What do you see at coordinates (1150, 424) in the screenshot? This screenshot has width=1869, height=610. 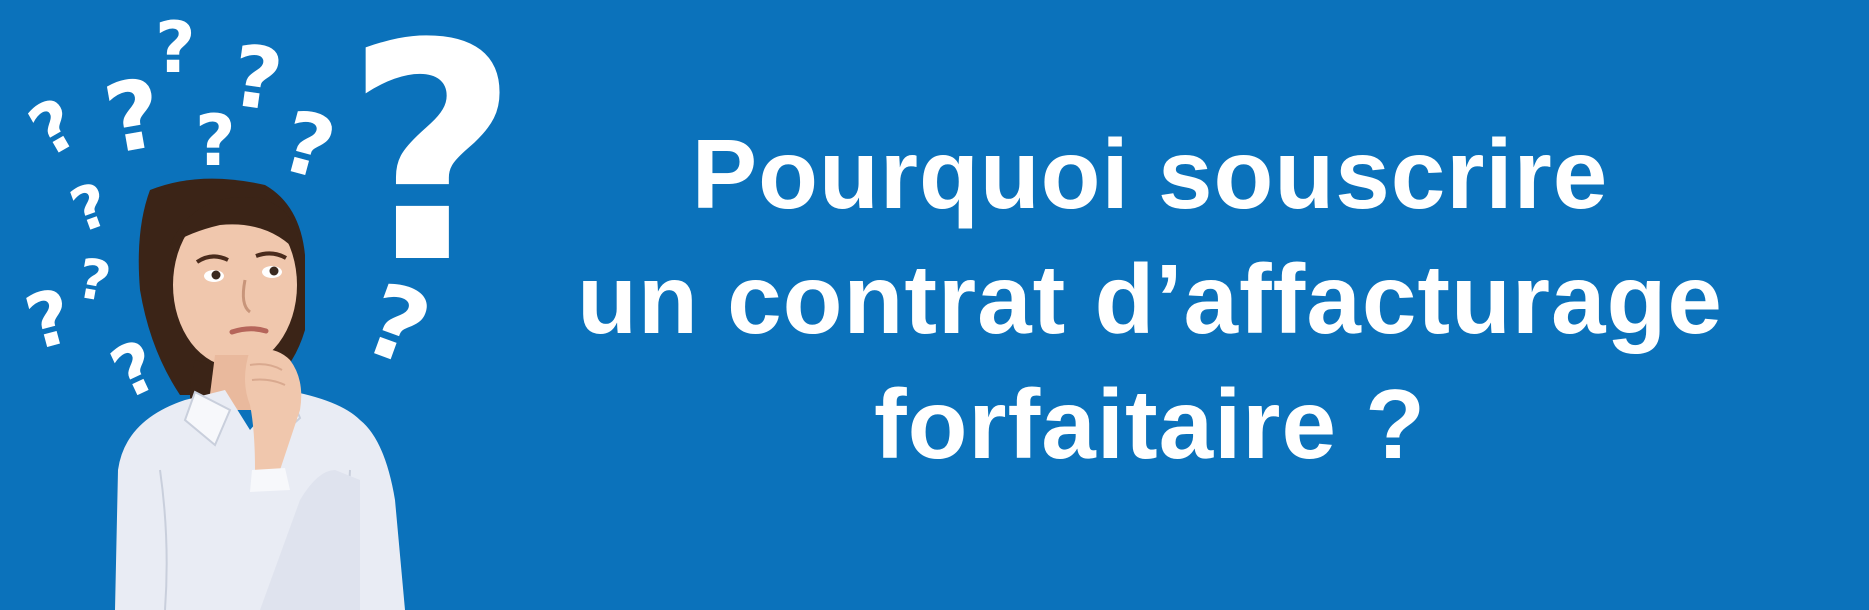 I see `headline-line-3: forfaitaire ?` at bounding box center [1150, 424].